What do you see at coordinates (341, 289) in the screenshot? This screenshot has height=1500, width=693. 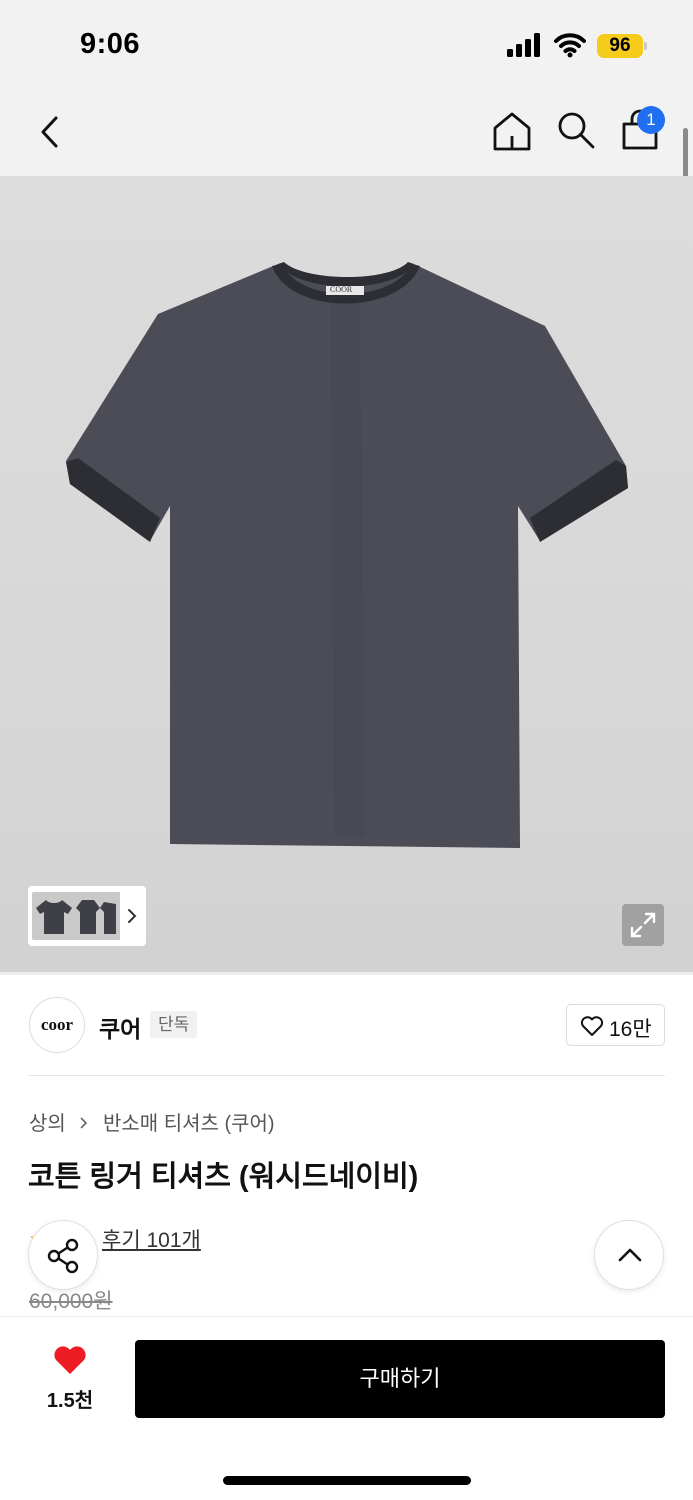 I see `neck-label-text: COOR` at bounding box center [341, 289].